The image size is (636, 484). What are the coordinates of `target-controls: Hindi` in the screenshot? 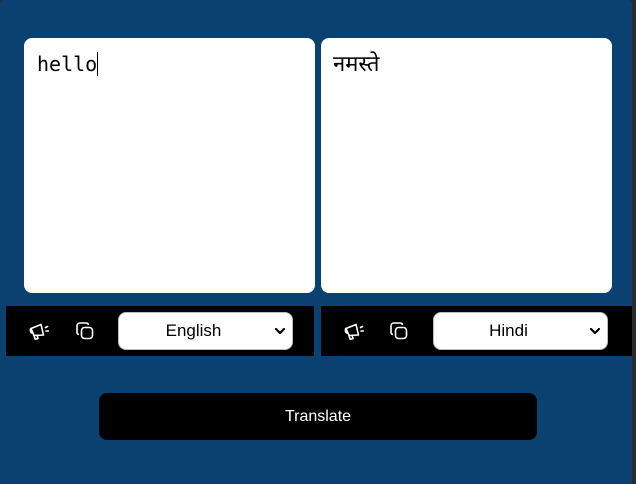 It's located at (476, 331).